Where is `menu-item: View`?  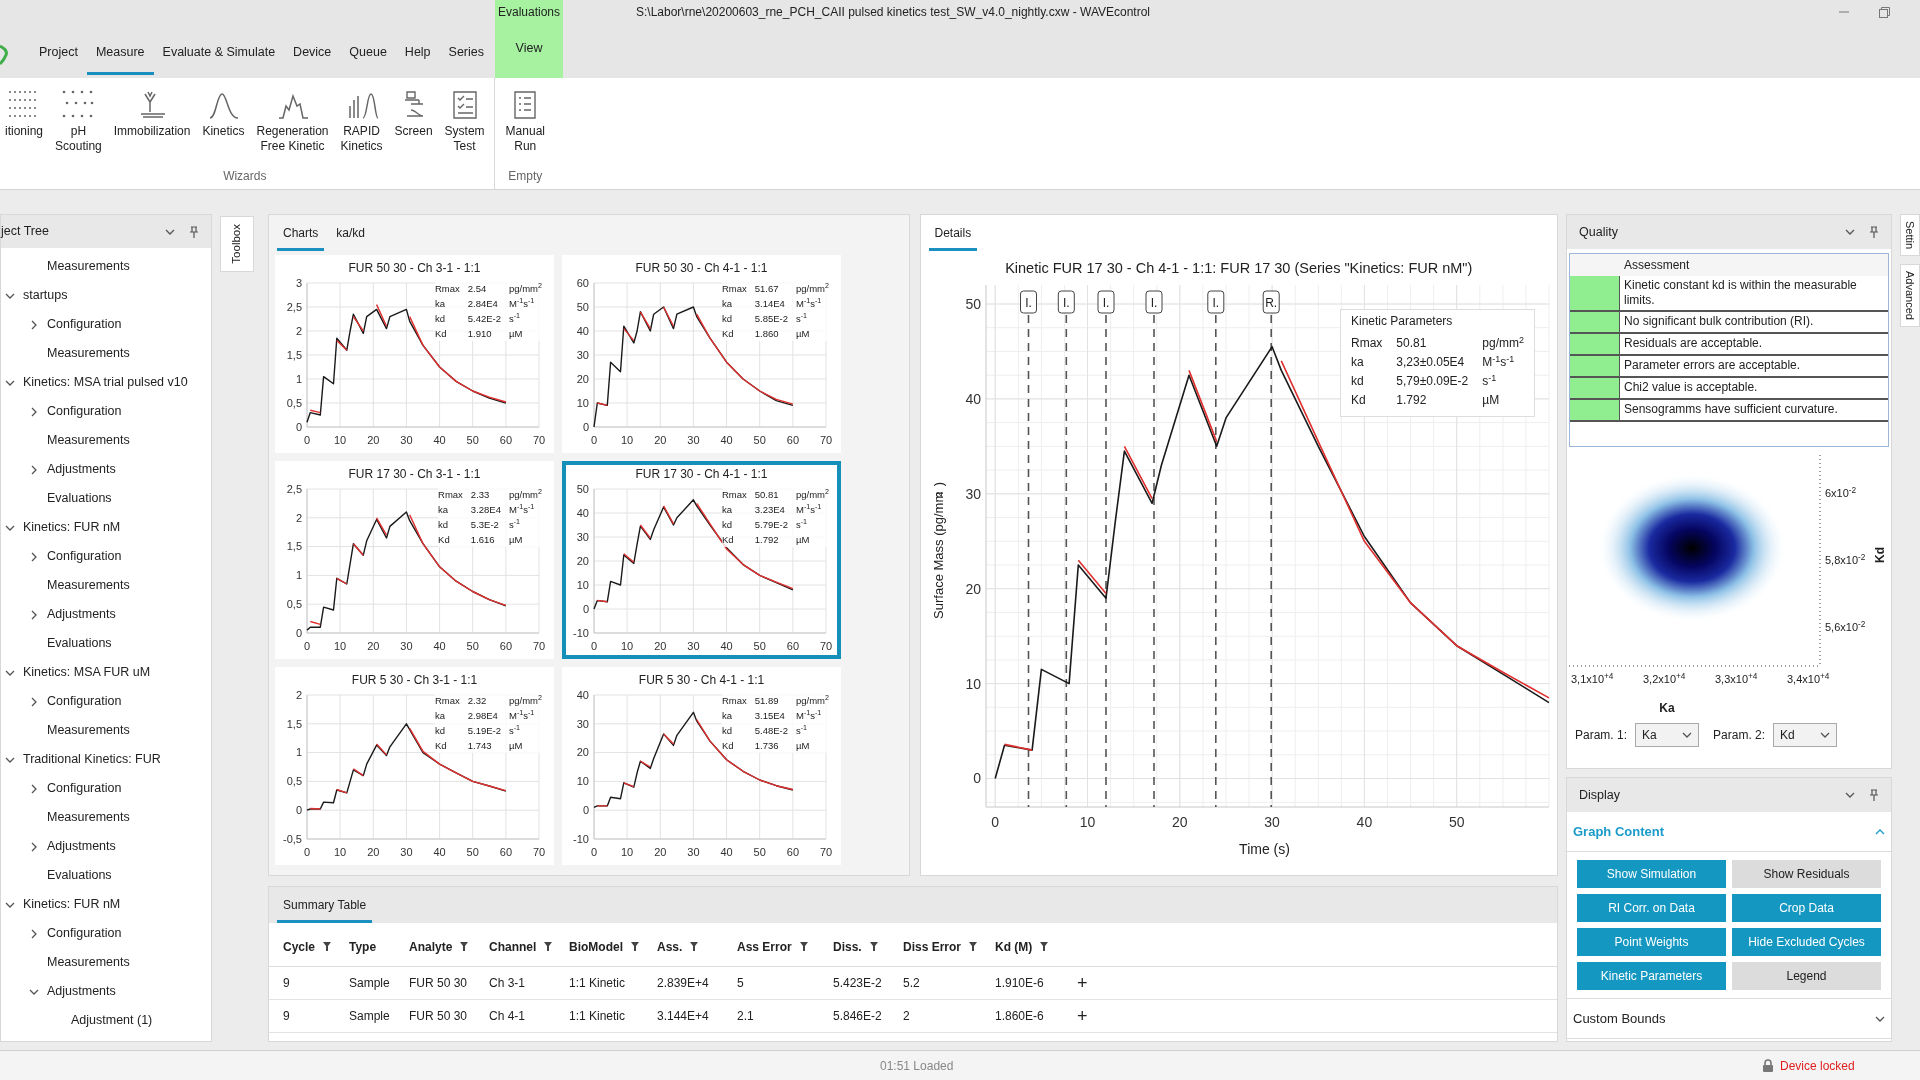 menu-item: View is located at coordinates (529, 53).